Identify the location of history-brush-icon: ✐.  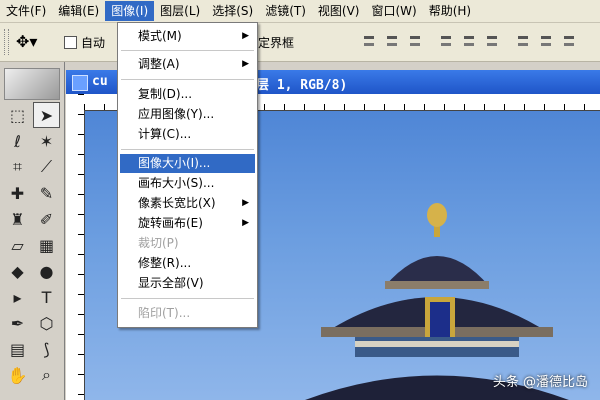
(46, 219).